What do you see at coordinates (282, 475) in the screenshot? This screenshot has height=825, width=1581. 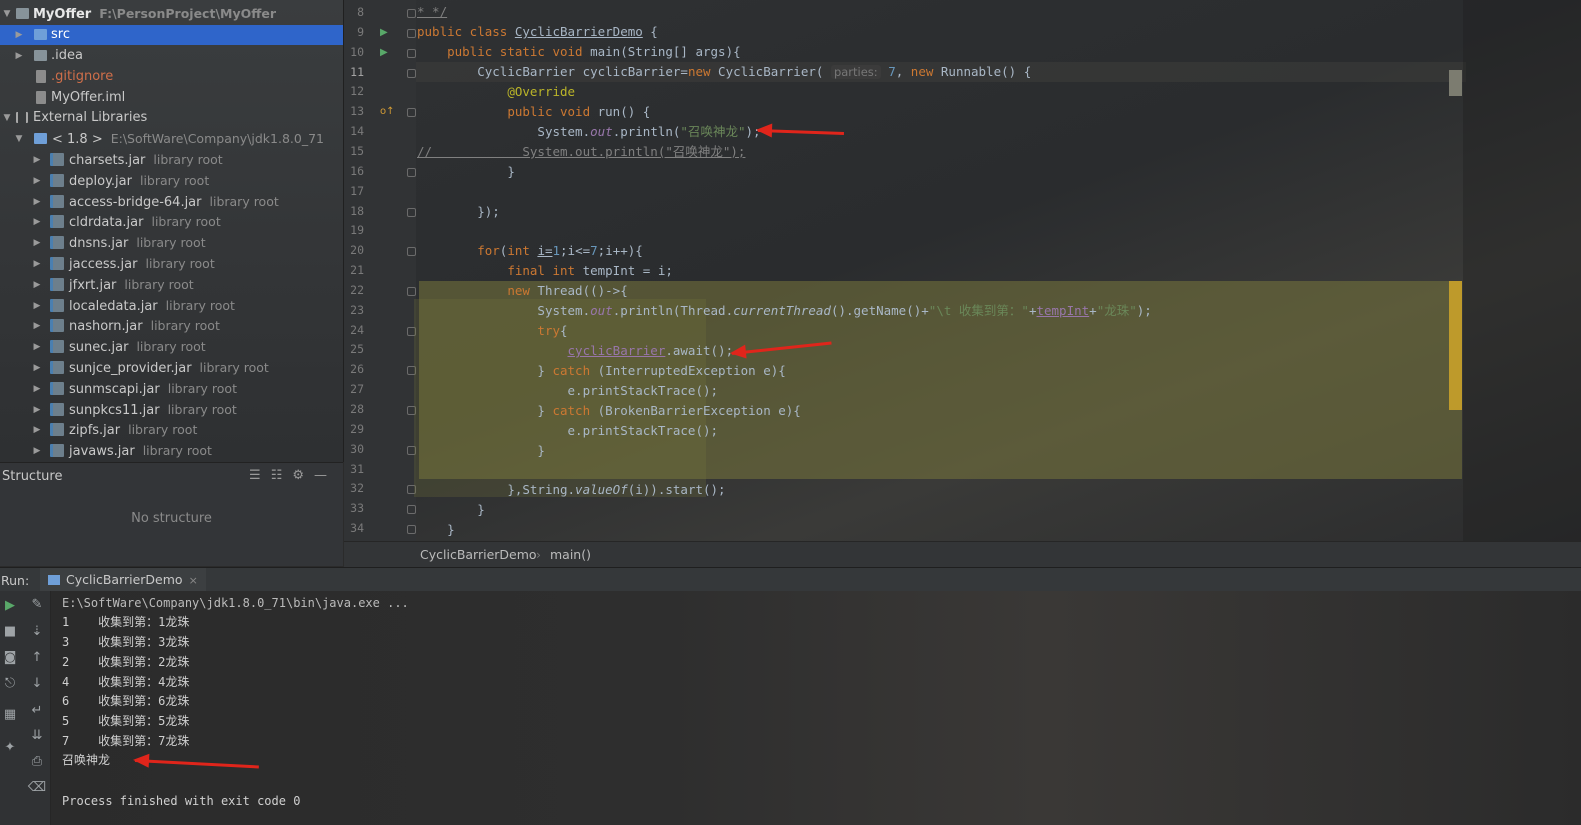 I see `sort-alpha-icon: ☷` at bounding box center [282, 475].